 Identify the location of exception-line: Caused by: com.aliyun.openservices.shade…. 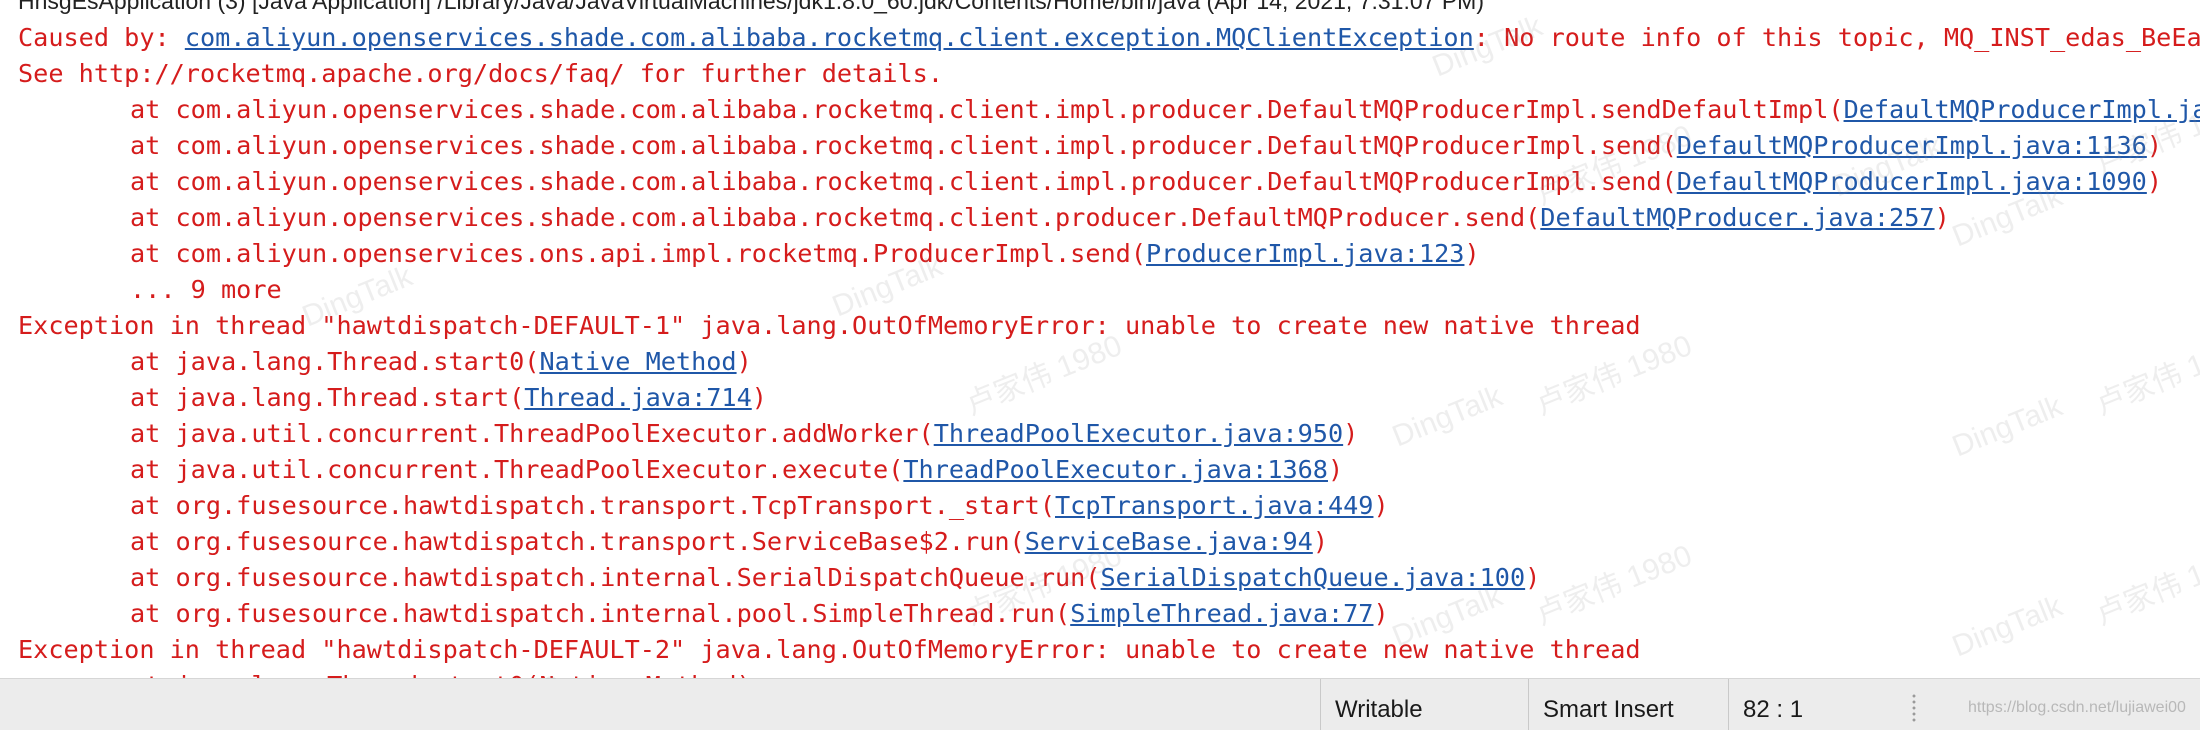
(1109, 38).